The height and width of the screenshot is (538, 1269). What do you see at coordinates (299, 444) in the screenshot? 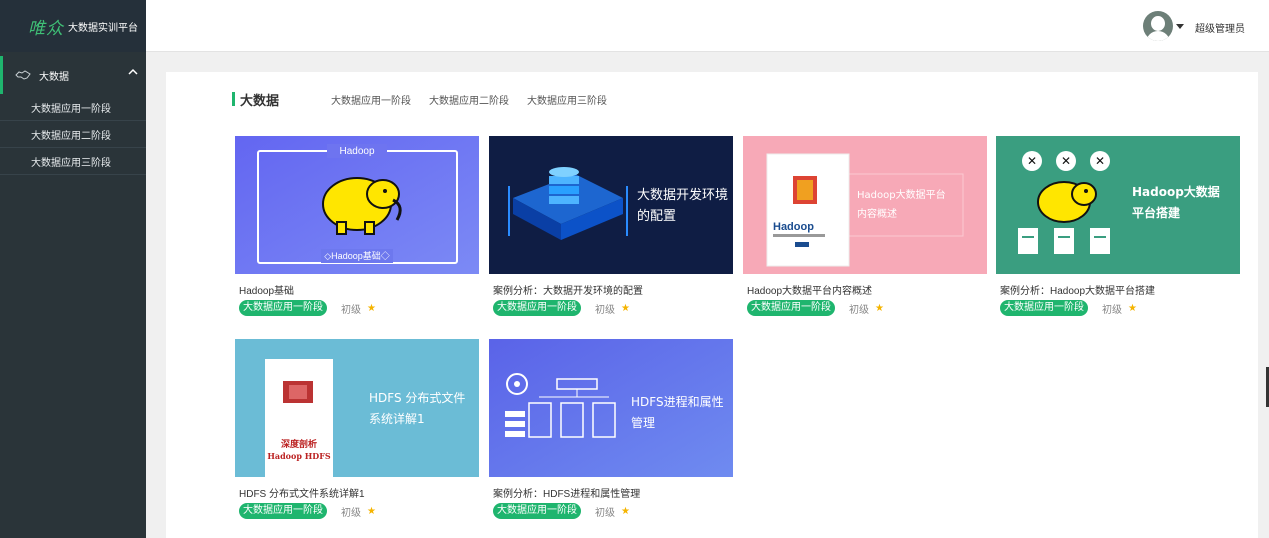
I see `svg-text: 深度剖析` at bounding box center [299, 444].